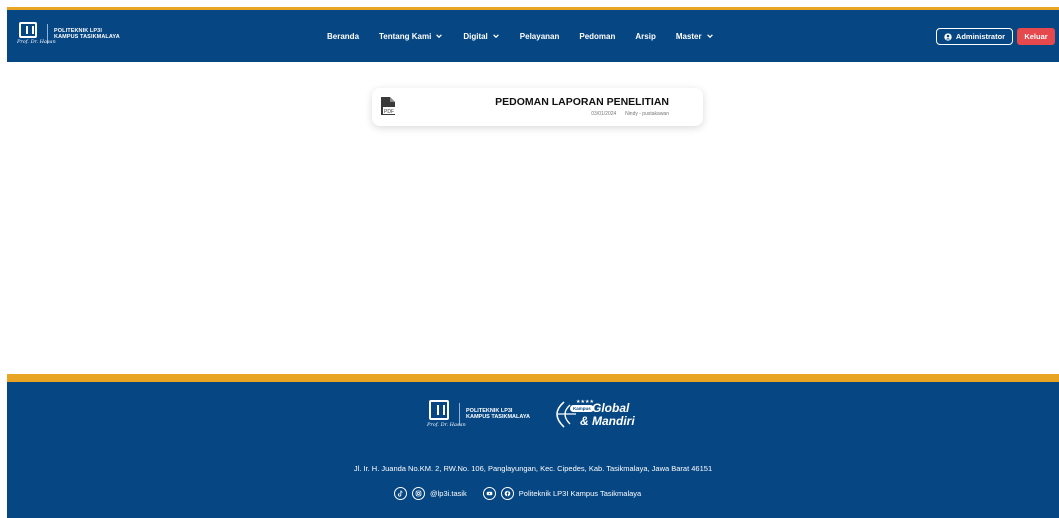 This screenshot has width=1059, height=518. What do you see at coordinates (389, 112) in the screenshot?
I see `pdf-icon-label: PDF` at bounding box center [389, 112].